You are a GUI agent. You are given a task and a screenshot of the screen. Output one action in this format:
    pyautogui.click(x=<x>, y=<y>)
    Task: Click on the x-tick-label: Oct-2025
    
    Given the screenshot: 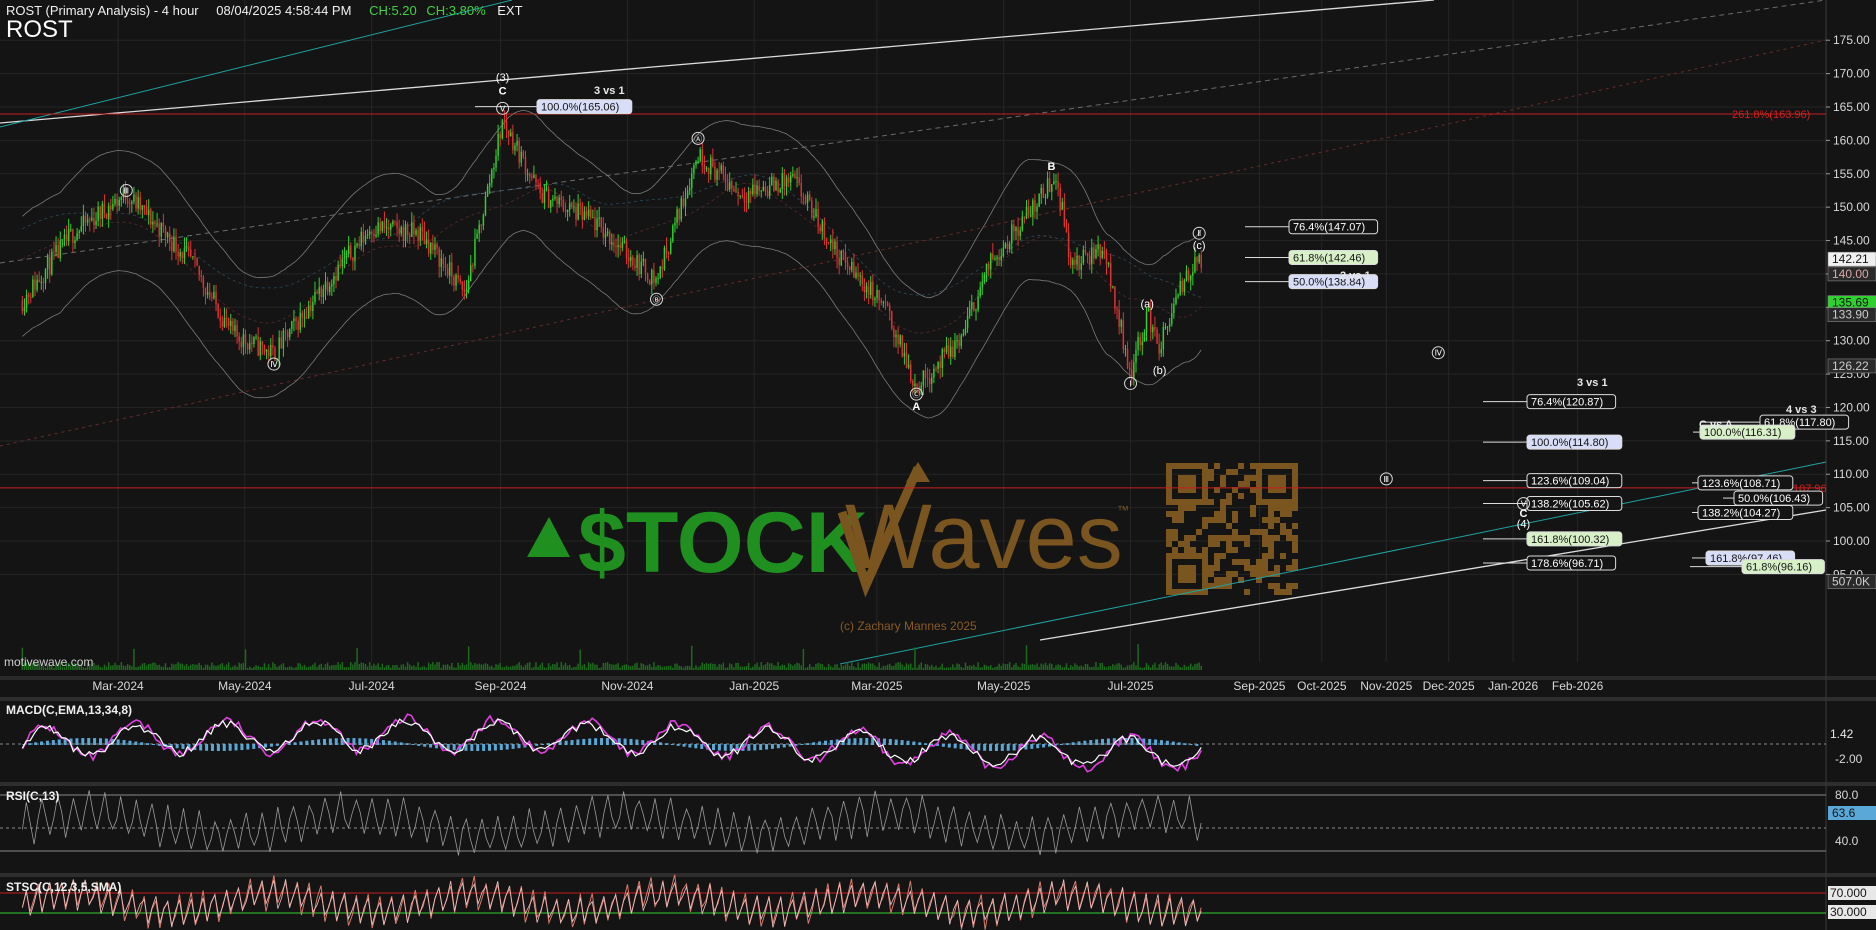 What is the action you would take?
    pyautogui.click(x=1322, y=686)
    